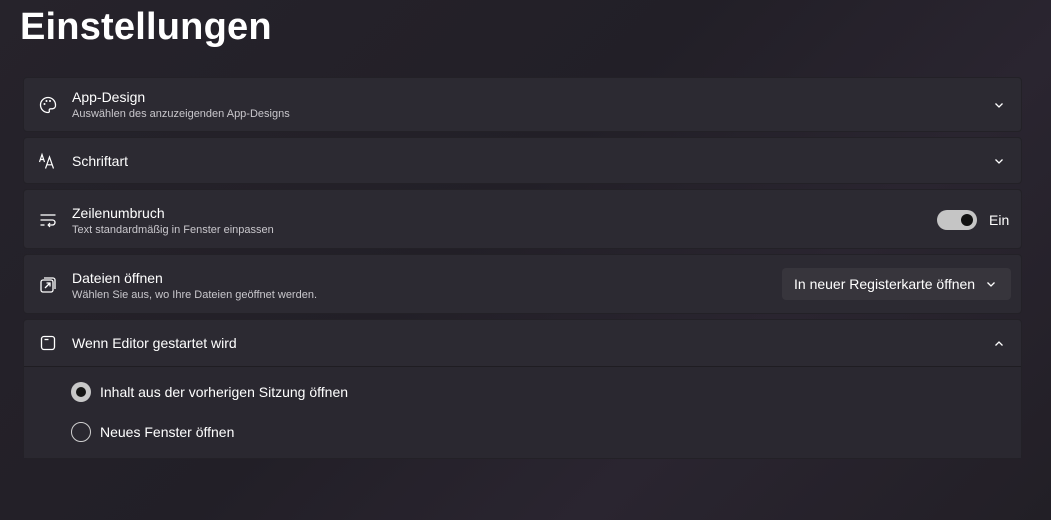 The height and width of the screenshot is (520, 1051). Describe the element at coordinates (967, 220) in the screenshot. I see `toggle-knob` at that location.